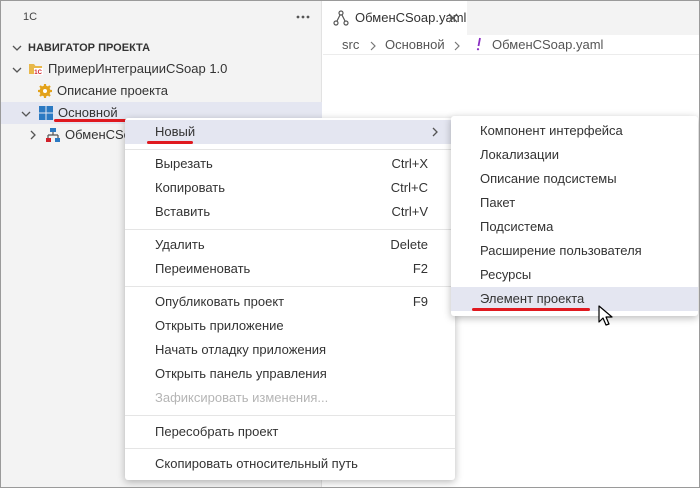  What do you see at coordinates (183, 211) in the screenshot?
I see `menu-item-label: Вставить` at bounding box center [183, 211].